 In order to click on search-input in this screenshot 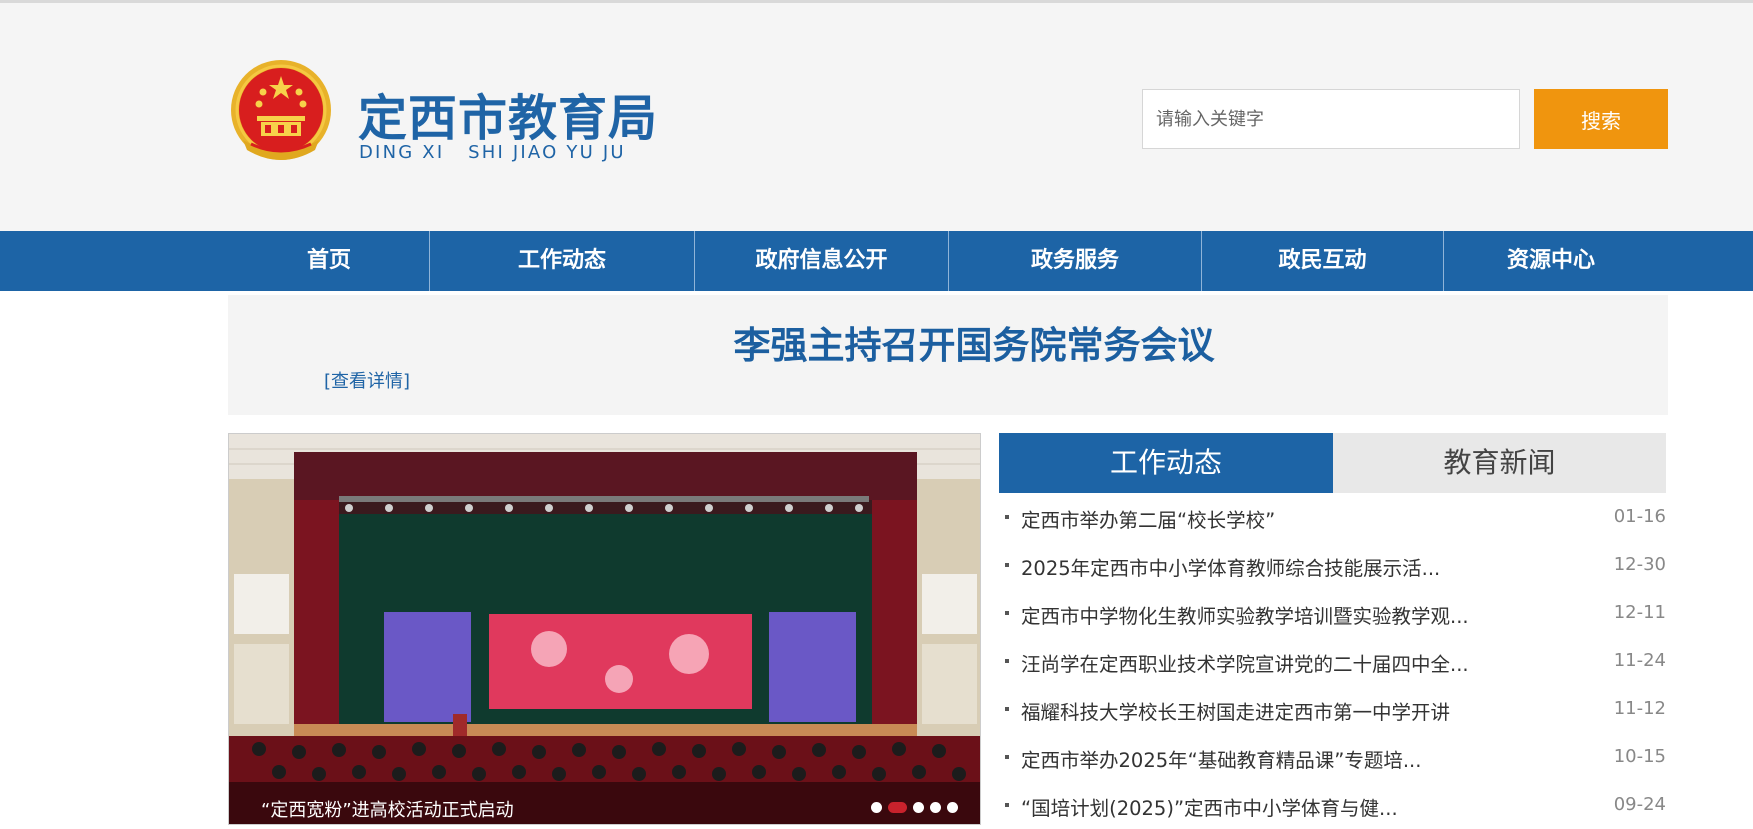, I will do `click(1331, 119)`.